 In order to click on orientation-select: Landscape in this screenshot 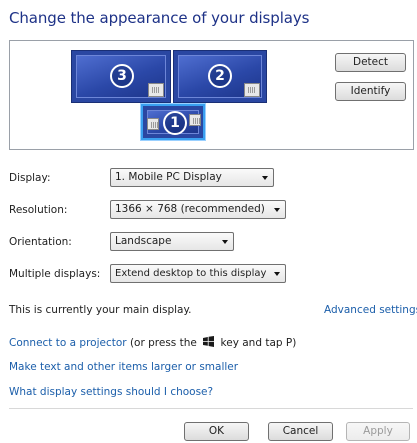, I will do `click(172, 241)`.